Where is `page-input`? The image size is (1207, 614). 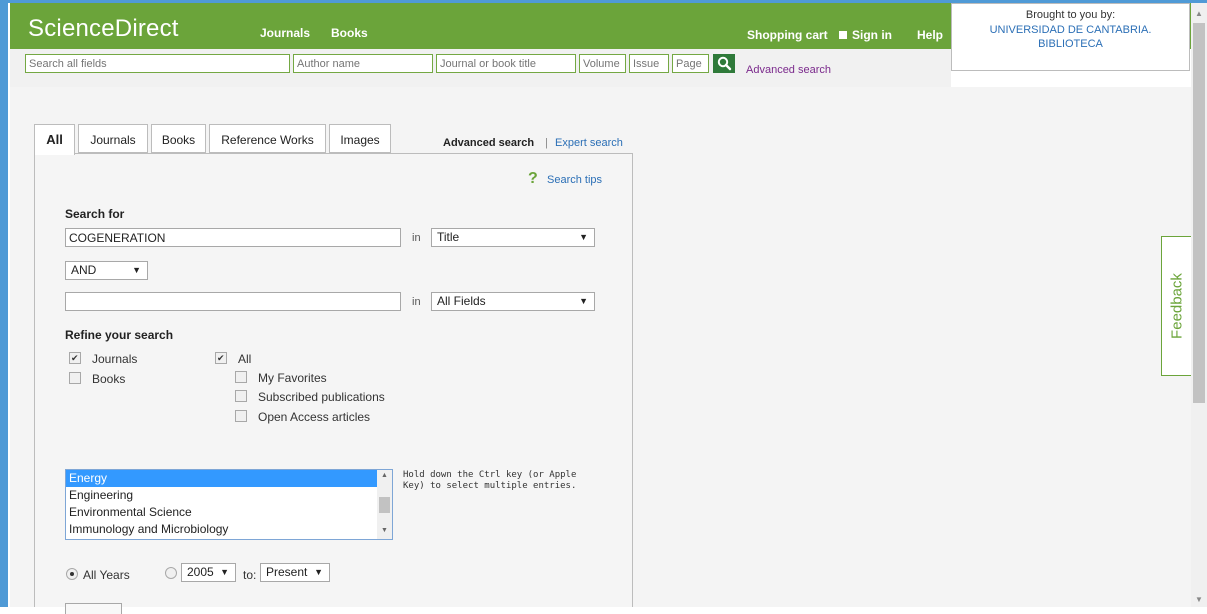 page-input is located at coordinates (690, 63).